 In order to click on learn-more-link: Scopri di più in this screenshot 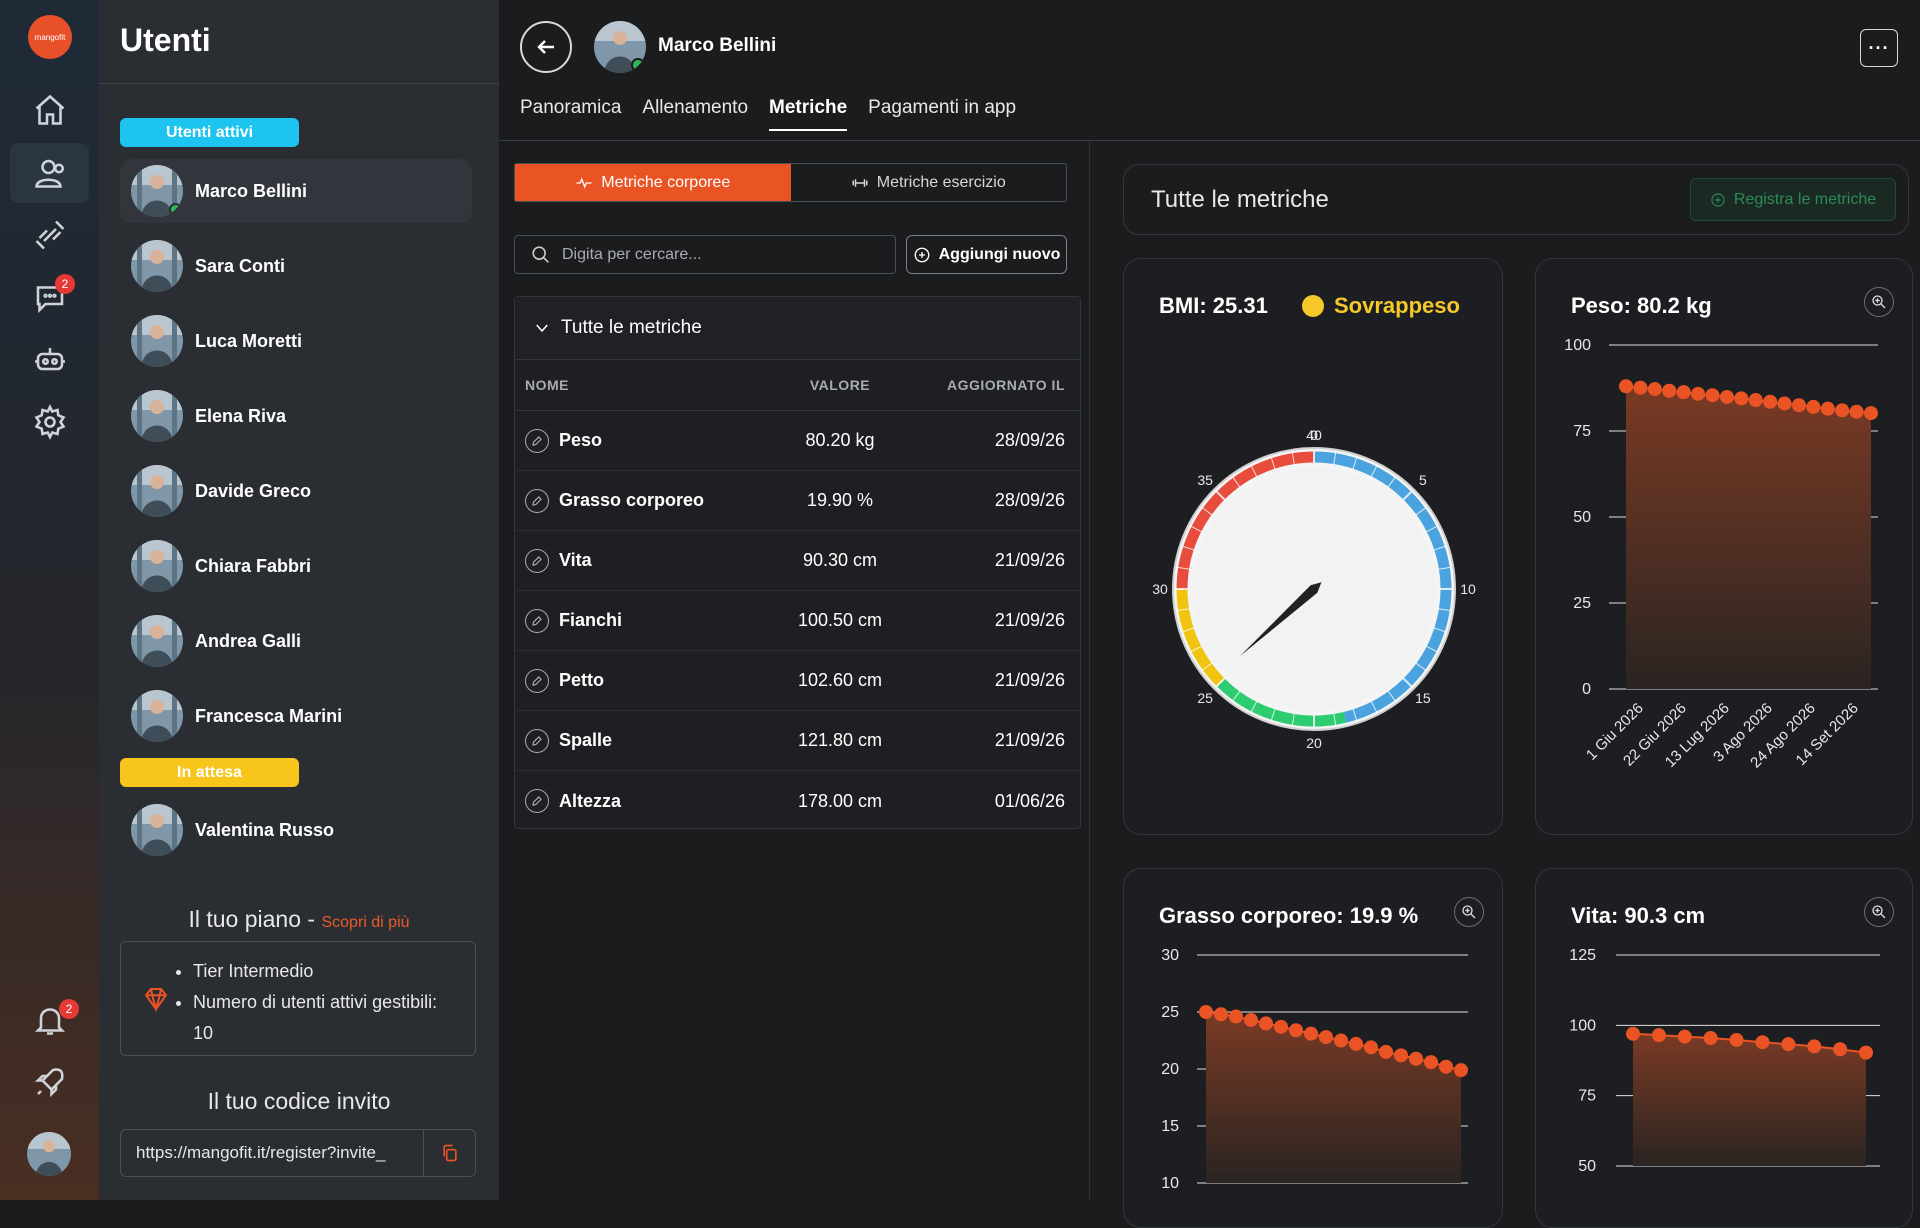, I will do `click(365, 922)`.